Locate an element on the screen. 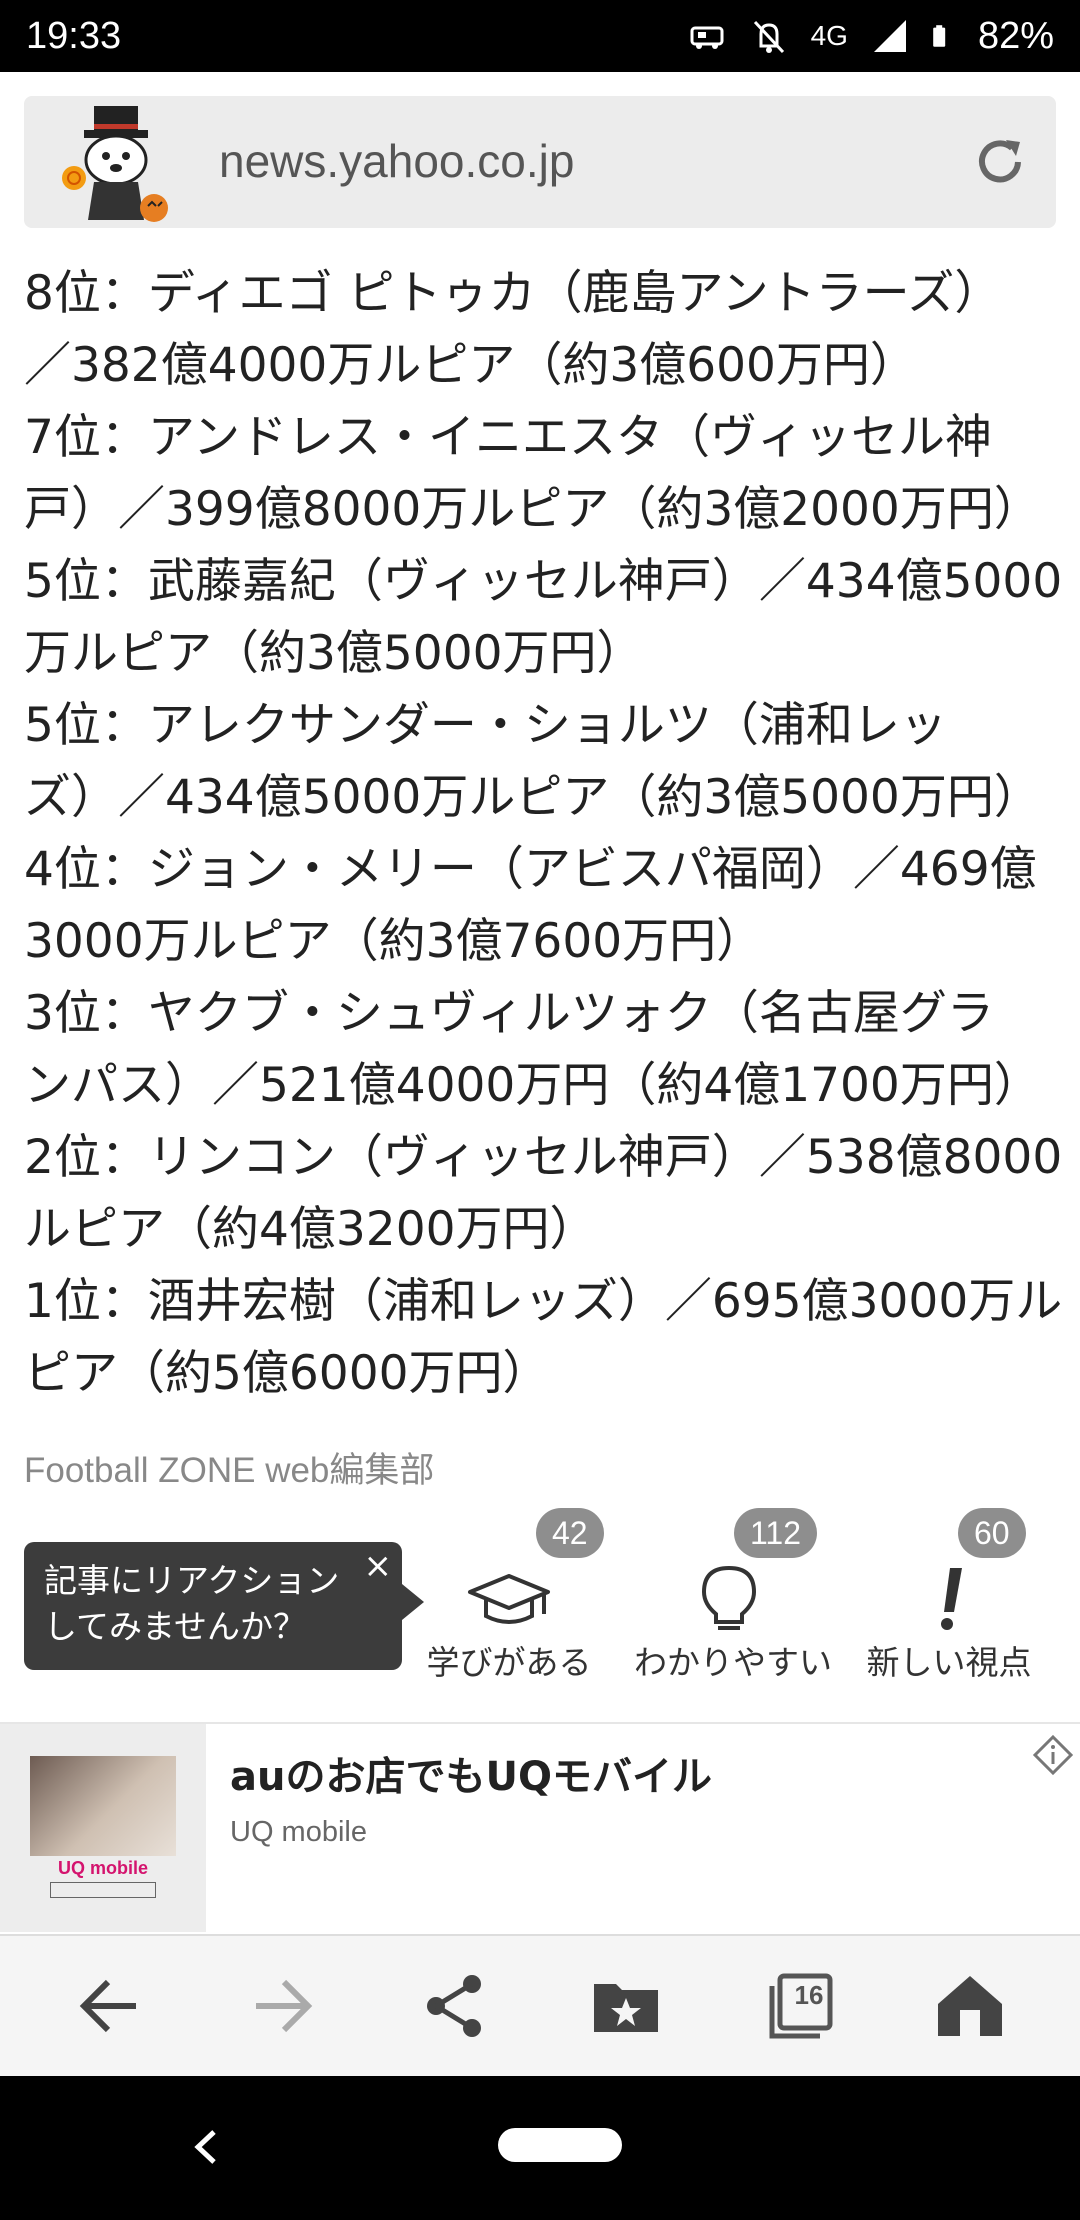 This screenshot has height=2220, width=1080. reaction-clear-button: 112 わかりやすい is located at coordinates (733, 1595).